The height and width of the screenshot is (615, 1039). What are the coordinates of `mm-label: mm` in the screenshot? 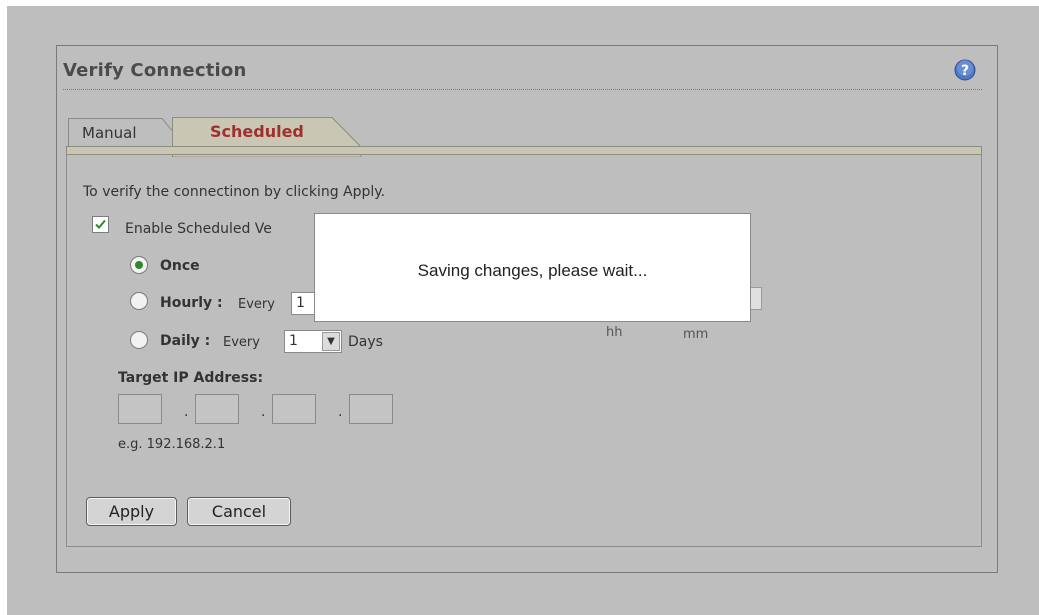 It's located at (696, 334).